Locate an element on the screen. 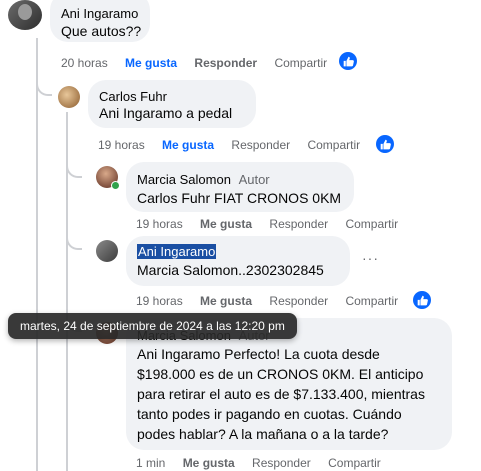  comment-text: Que autos?? is located at coordinates (101, 31).